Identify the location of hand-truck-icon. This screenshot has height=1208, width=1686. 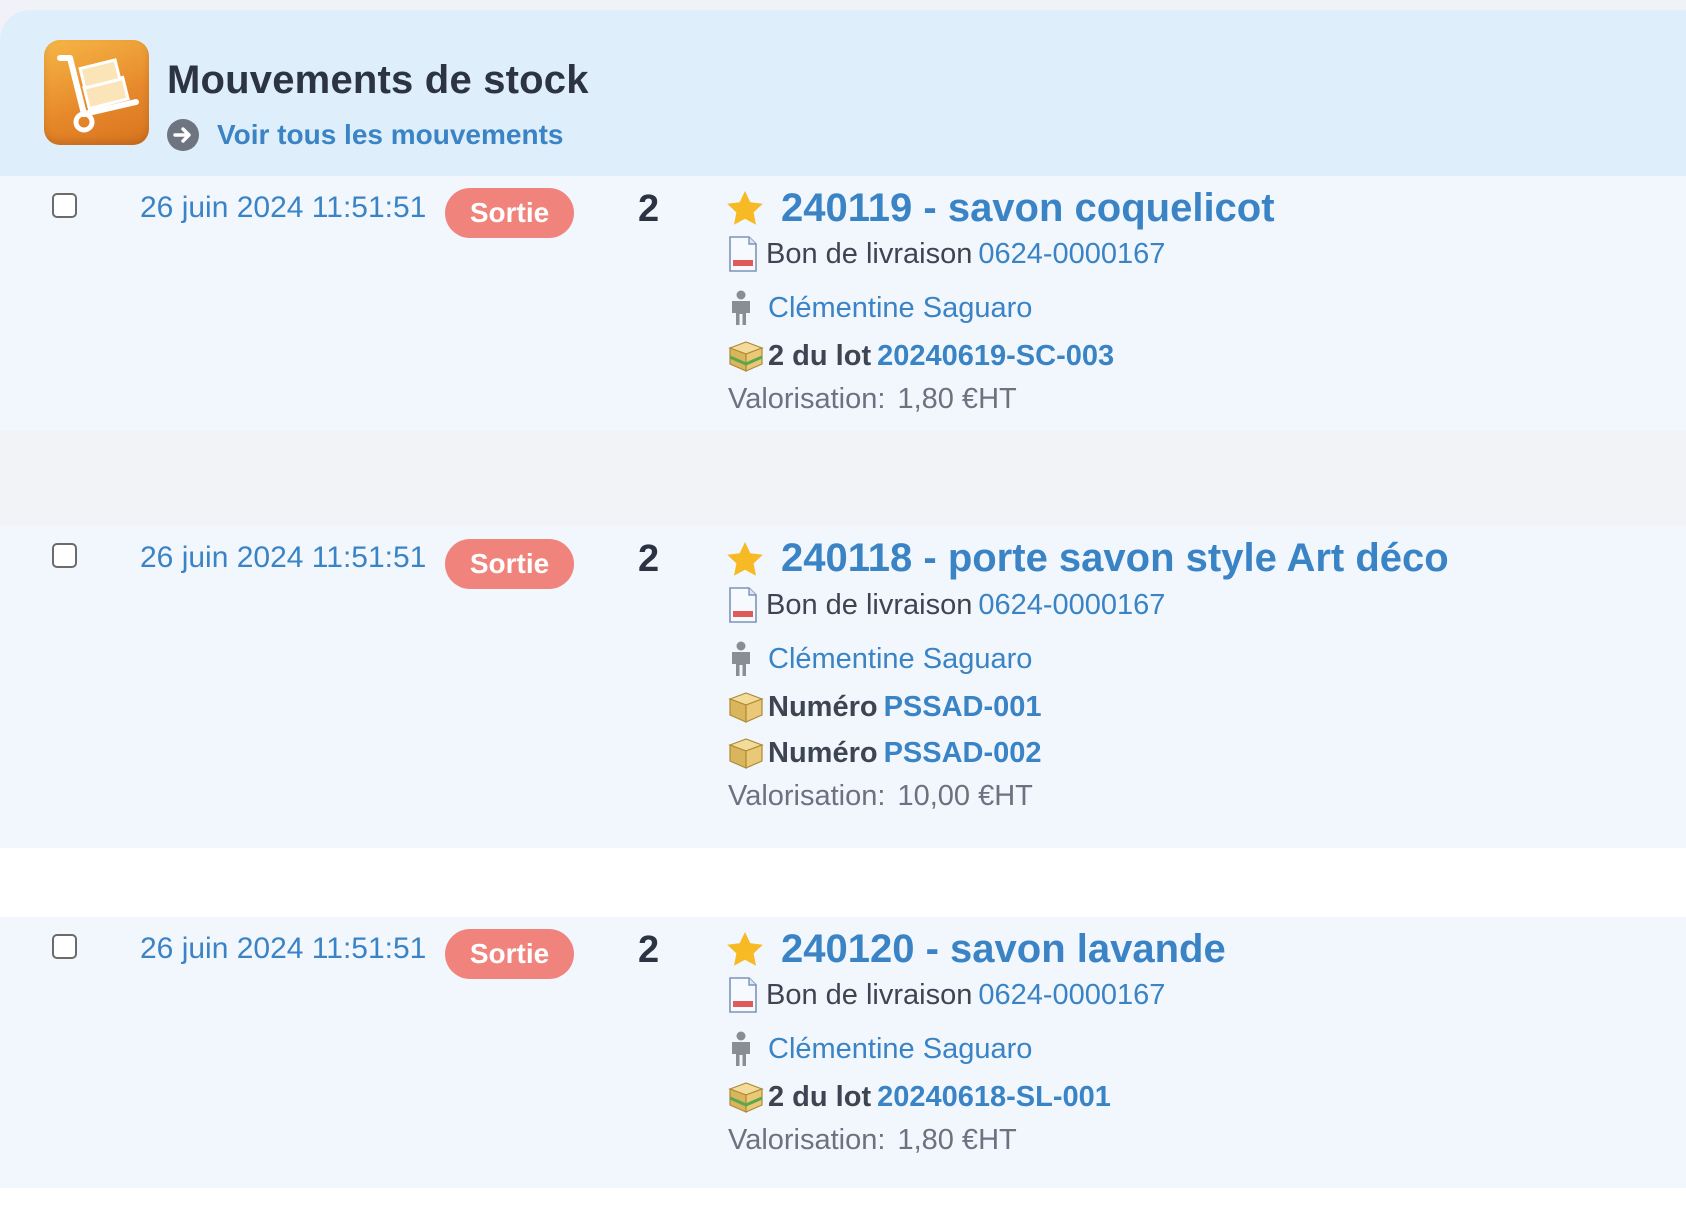
(96, 92).